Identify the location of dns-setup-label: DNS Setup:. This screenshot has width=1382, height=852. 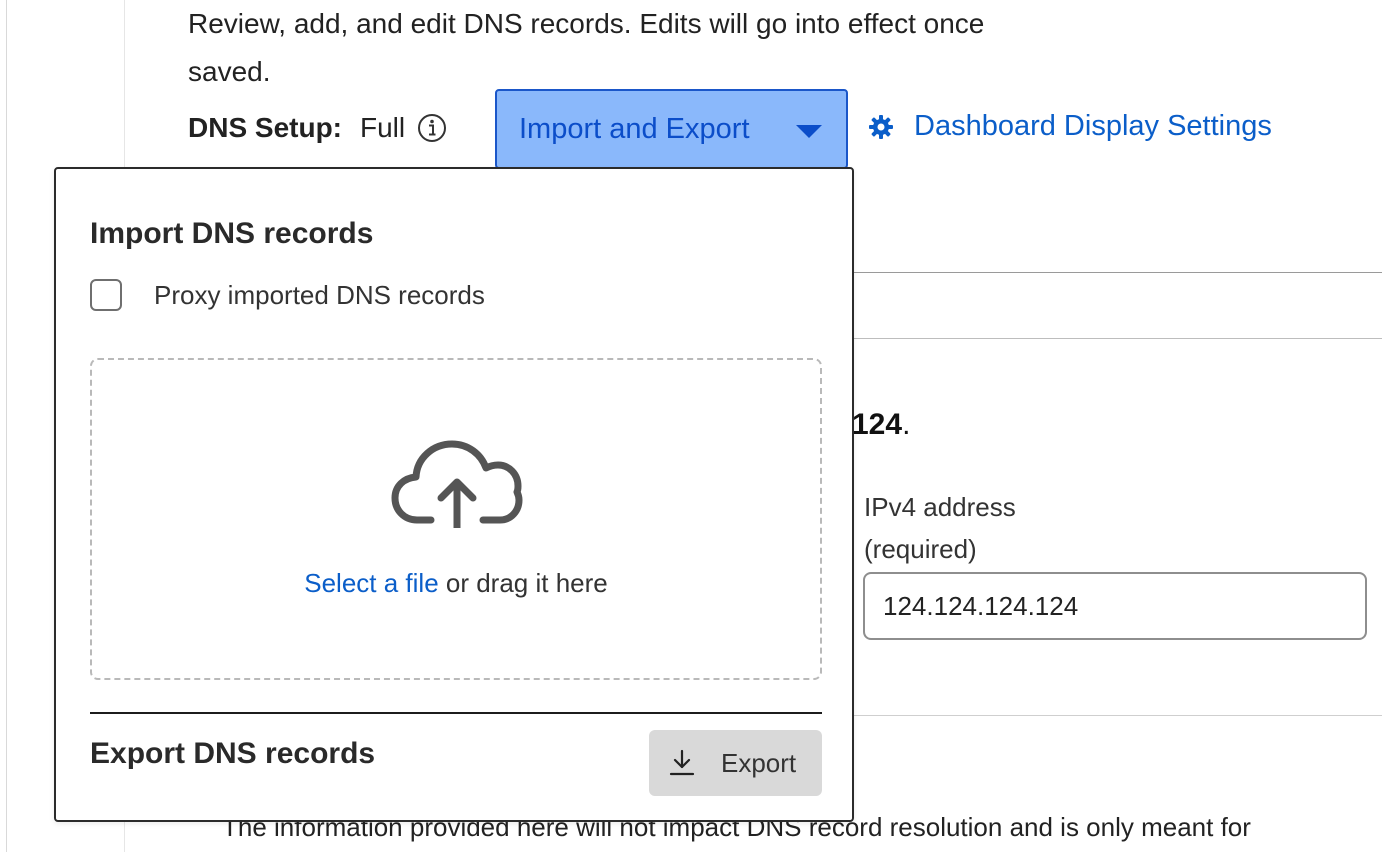
(265, 127).